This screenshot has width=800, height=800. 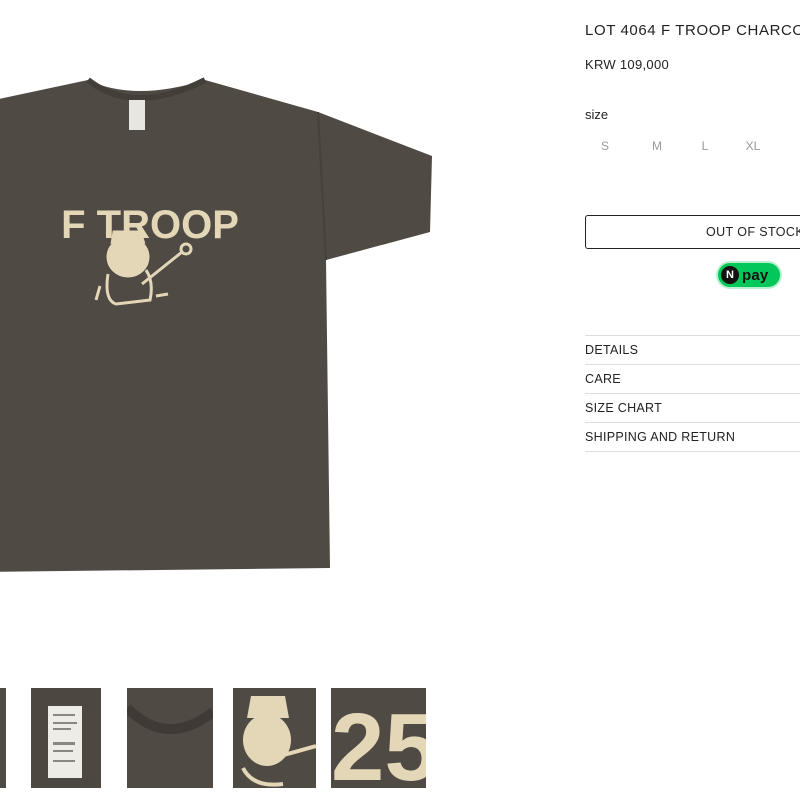 I want to click on shirt-print-text: F TROOP, so click(x=150, y=225).